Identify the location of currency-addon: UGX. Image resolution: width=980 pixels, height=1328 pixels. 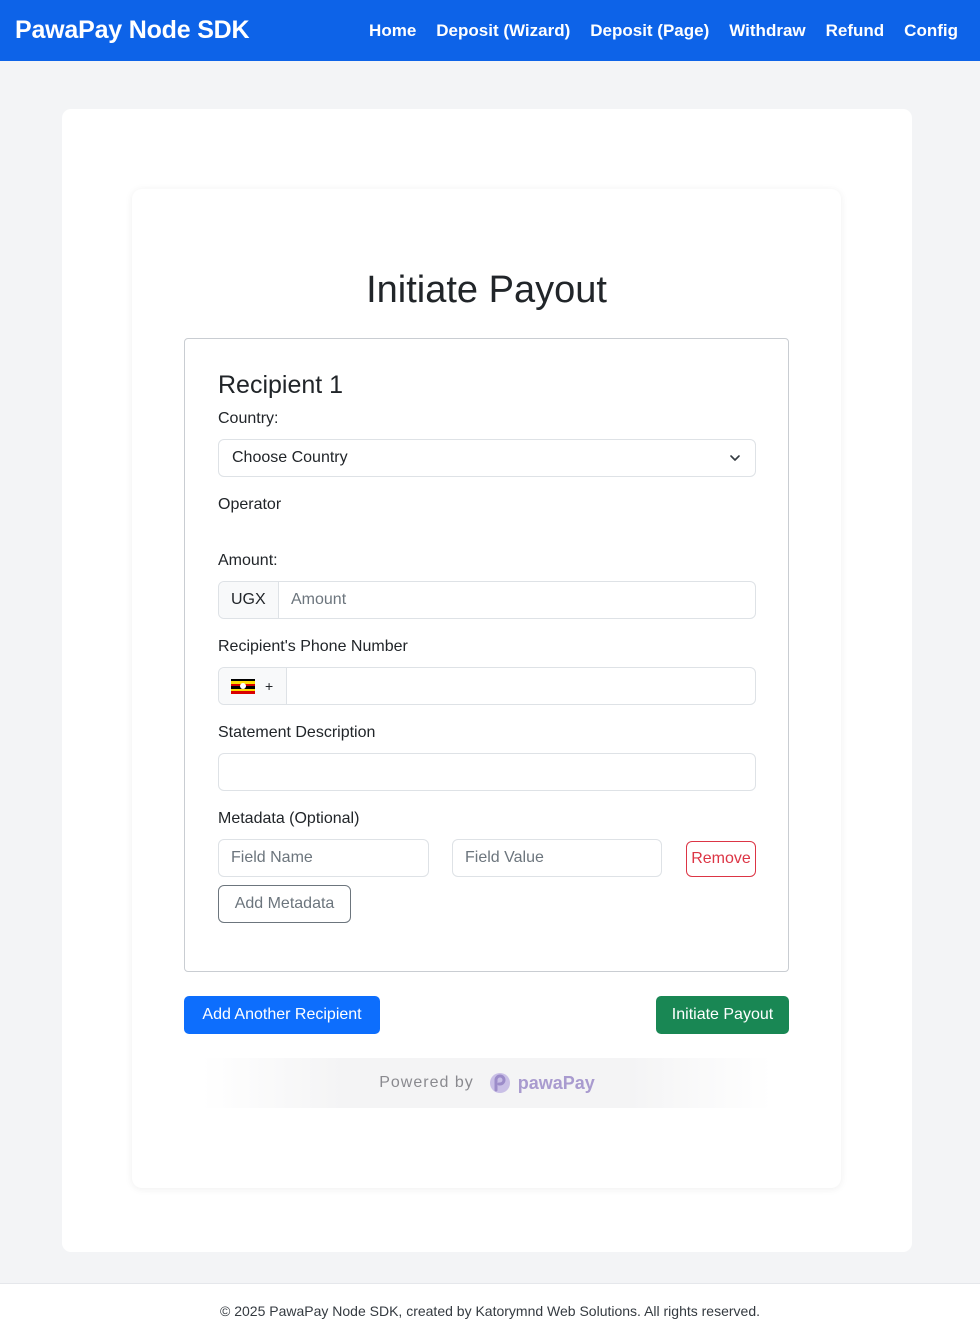
(249, 600).